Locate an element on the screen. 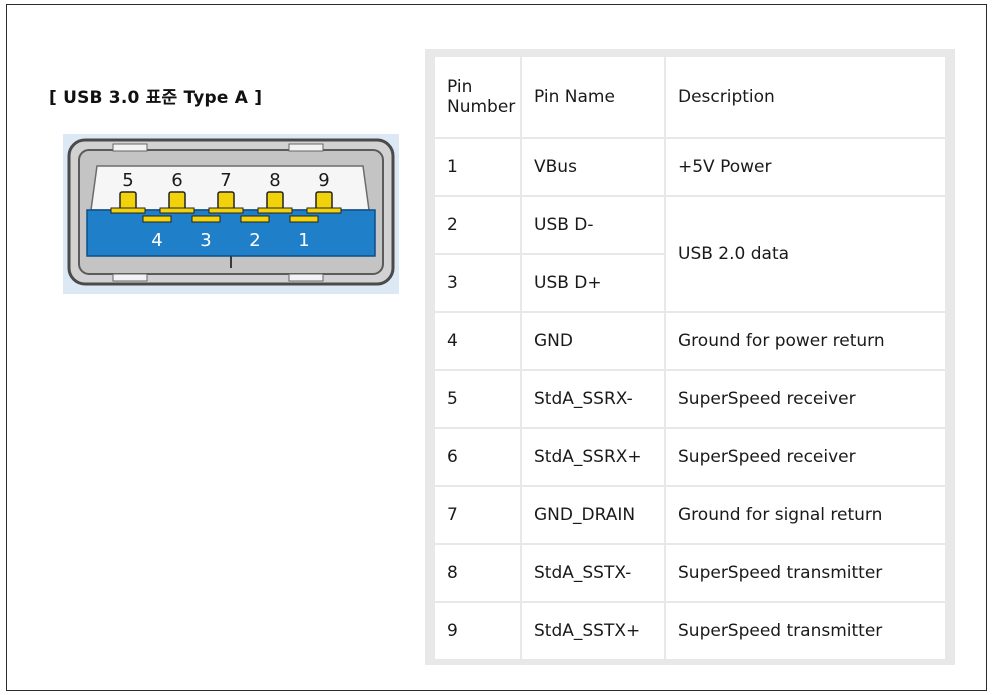 This screenshot has height=695, width=993. table-row: 9 StdA_SSTX+ SuperSpeed transmitter is located at coordinates (690, 631).